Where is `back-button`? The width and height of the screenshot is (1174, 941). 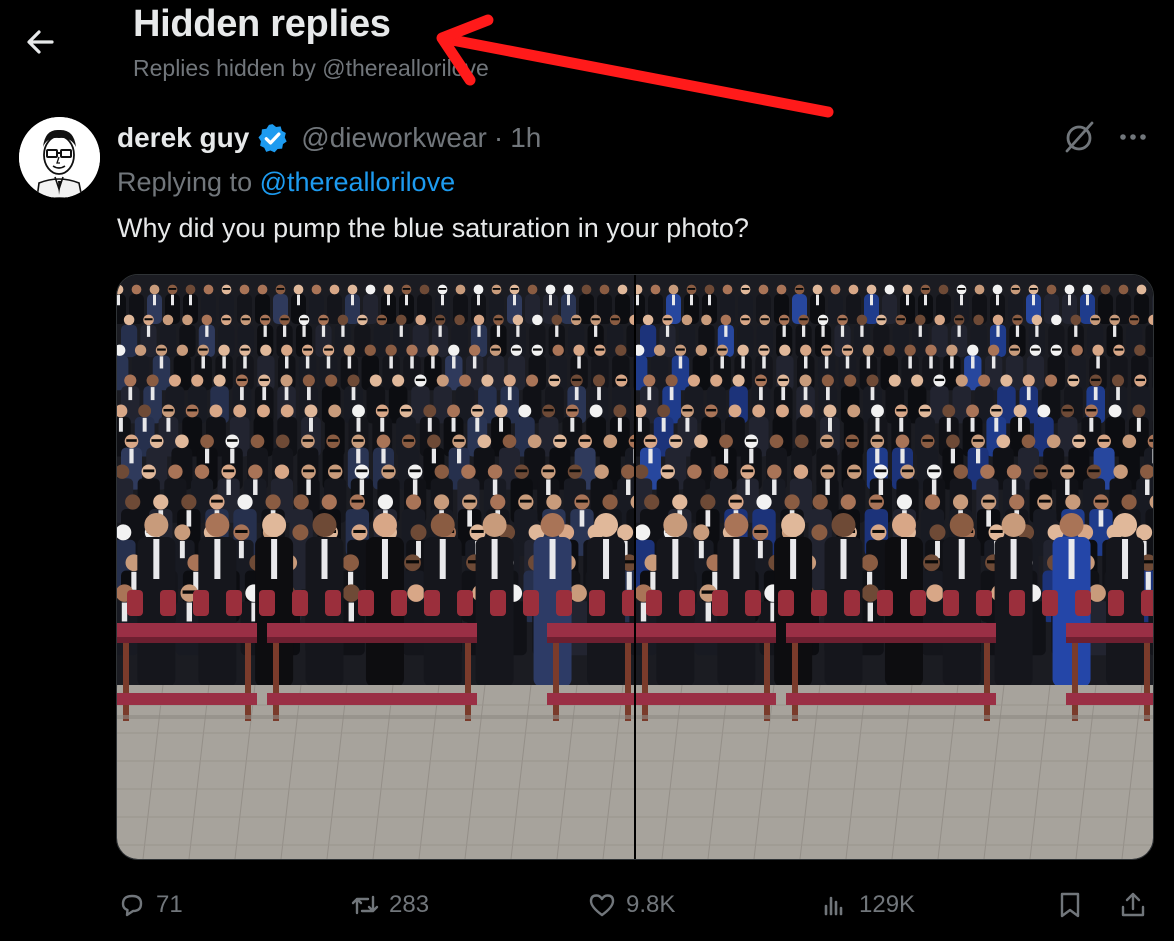 back-button is located at coordinates (40, 42).